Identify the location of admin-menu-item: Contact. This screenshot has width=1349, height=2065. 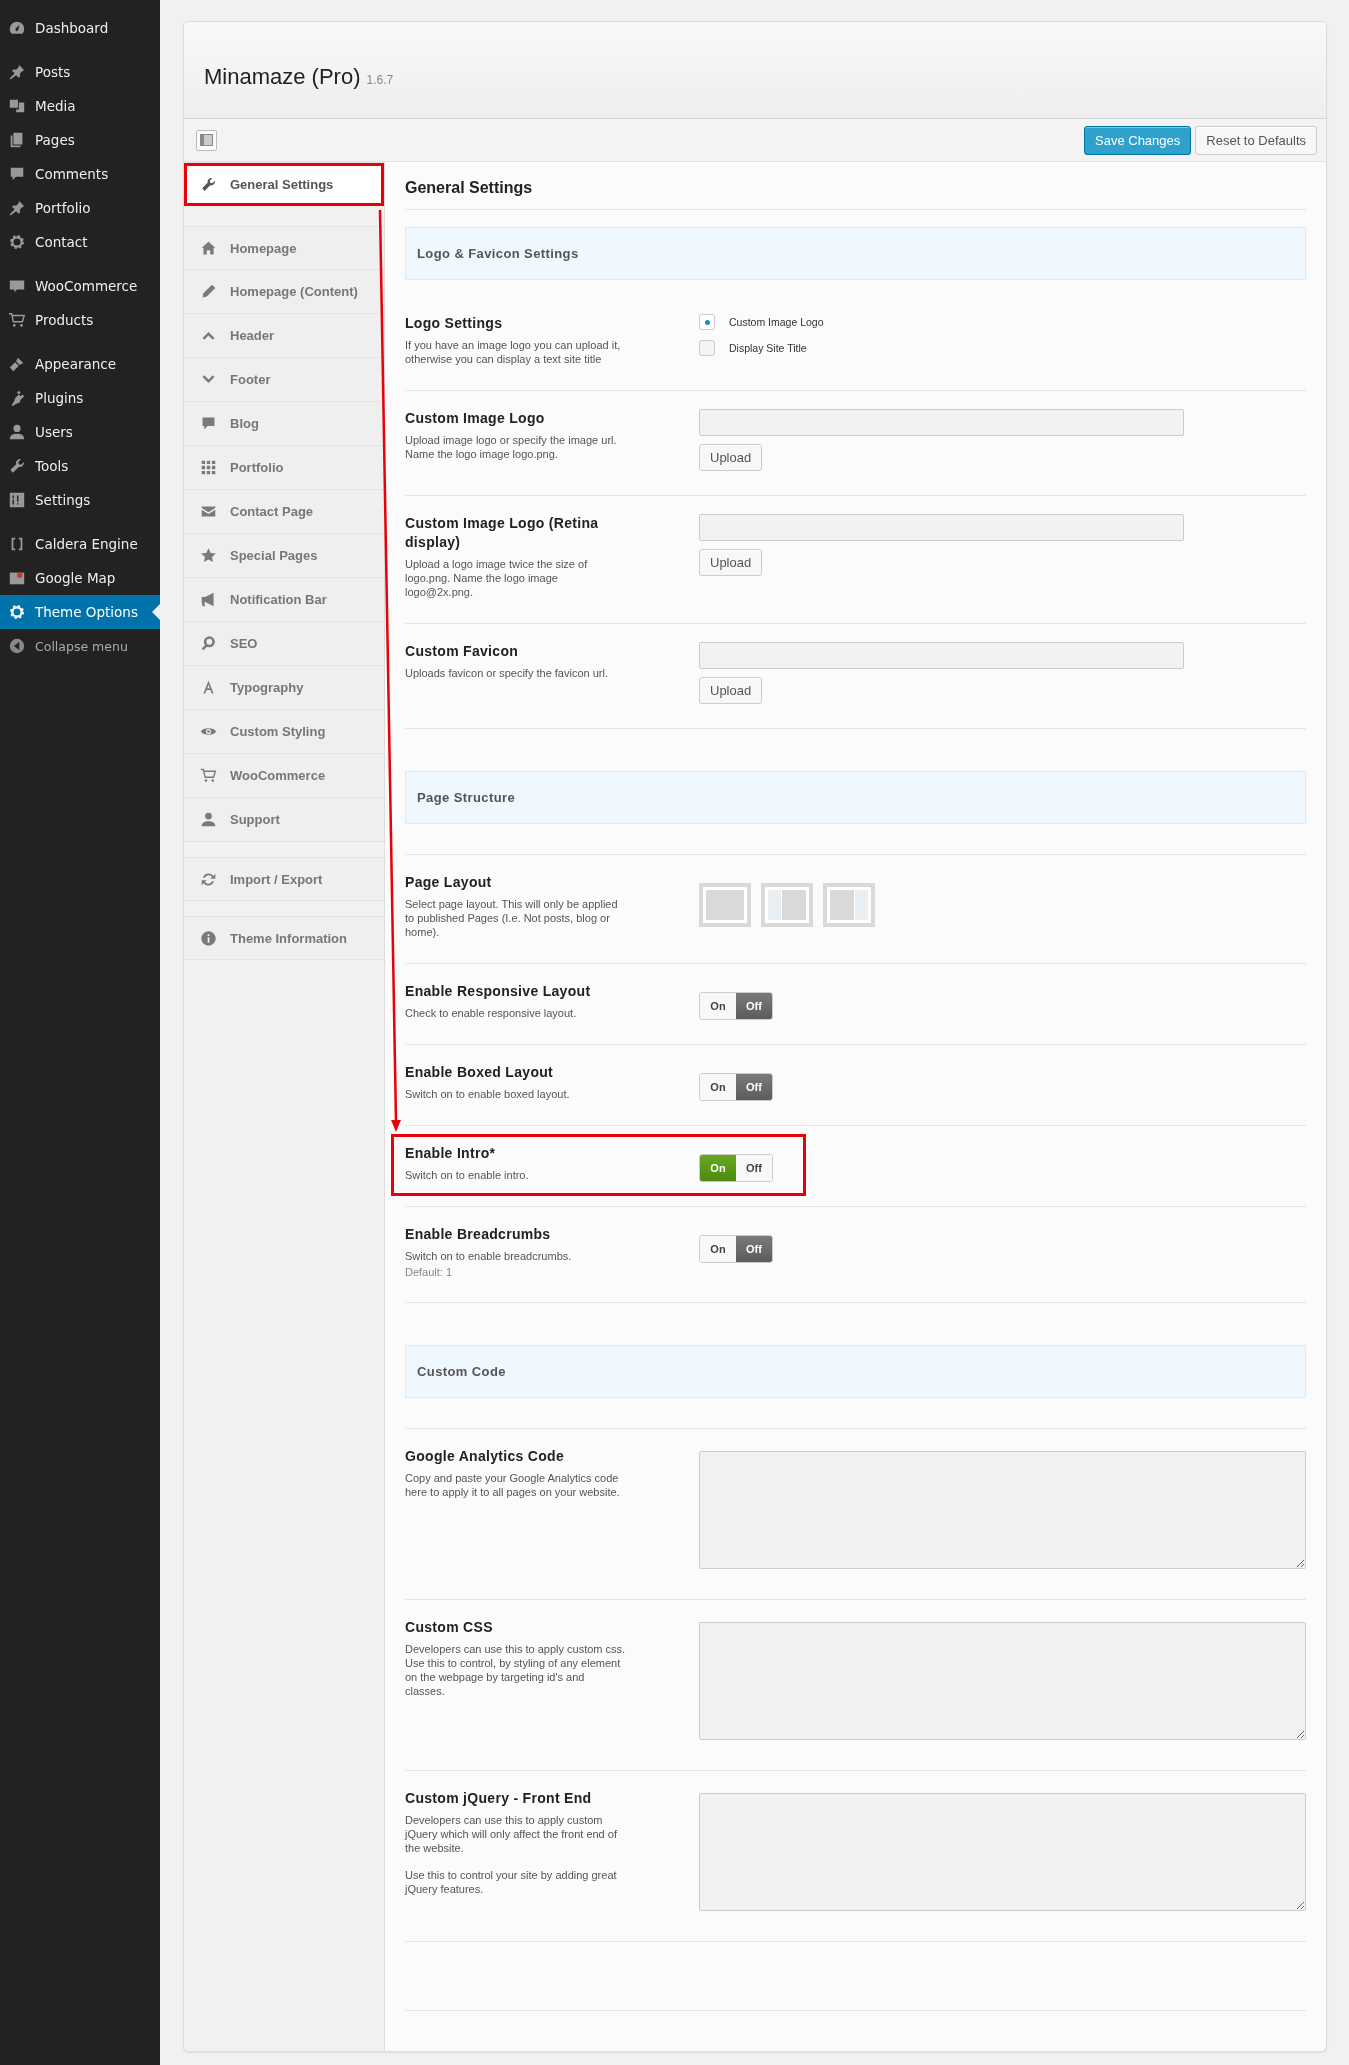
(80, 242).